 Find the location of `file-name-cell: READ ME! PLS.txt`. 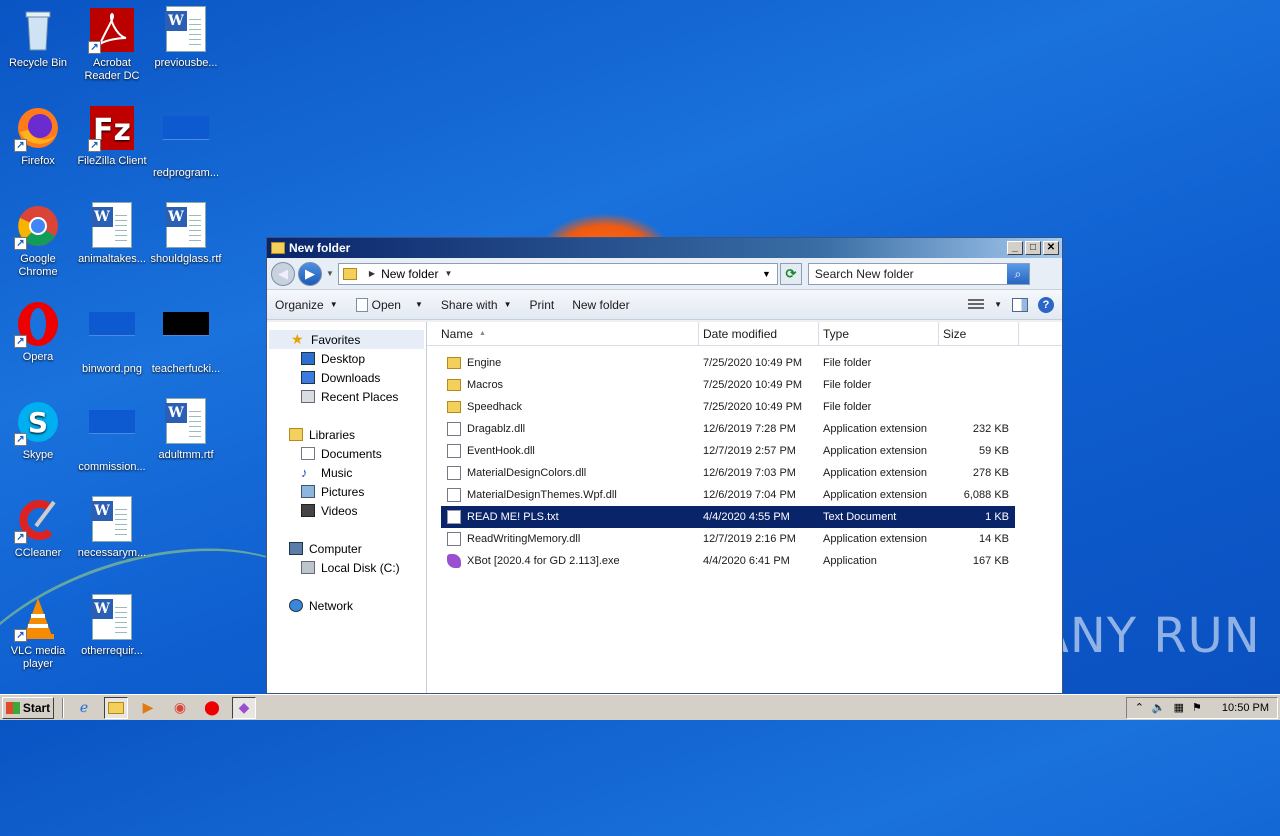

file-name-cell: READ ME! PLS.txt is located at coordinates (570, 517).